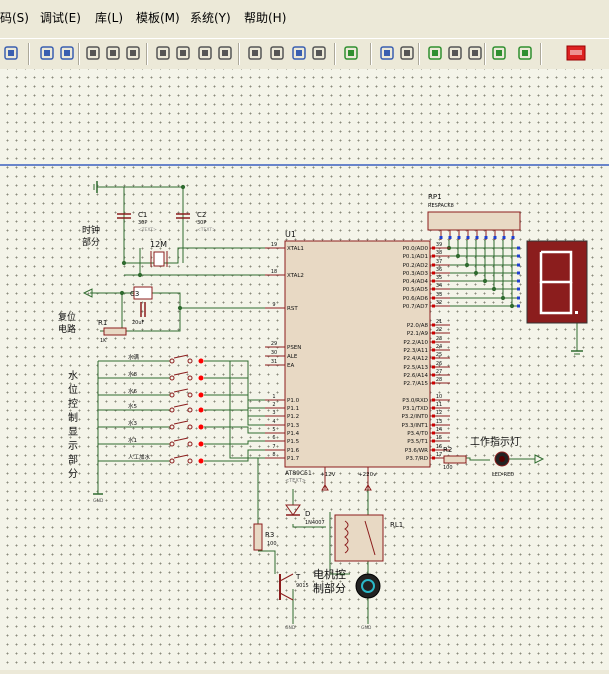 This screenshot has width=609, height=674. I want to click on motor, so click(368, 586).